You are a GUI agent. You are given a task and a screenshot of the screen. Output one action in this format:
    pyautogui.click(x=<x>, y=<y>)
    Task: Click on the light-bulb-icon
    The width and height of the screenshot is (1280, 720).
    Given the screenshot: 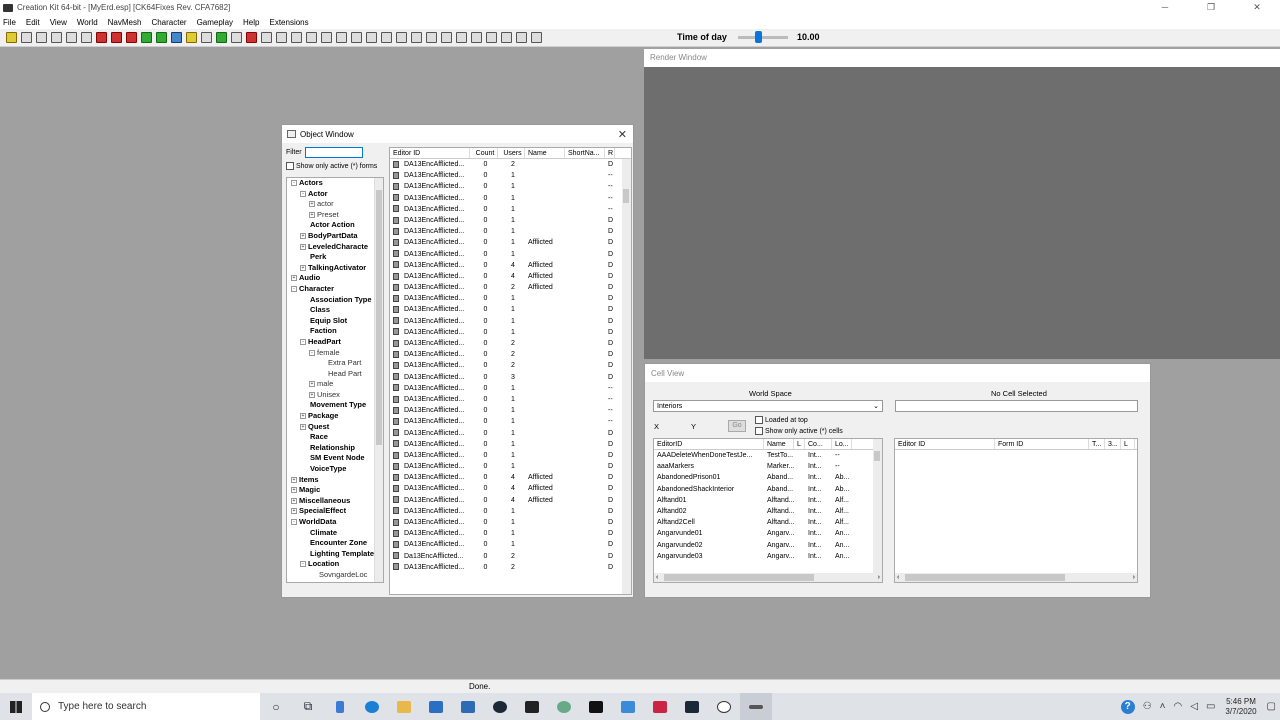 What is the action you would take?
    pyautogui.click(x=191, y=37)
    